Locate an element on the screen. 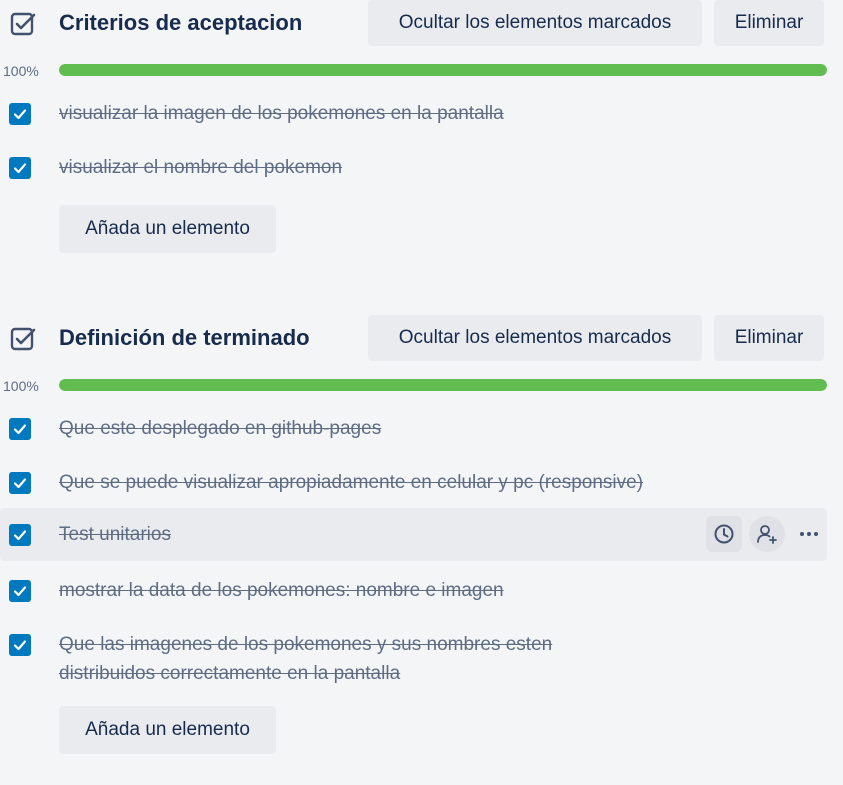 The width and height of the screenshot is (843, 785). due-date-button is located at coordinates (724, 534).